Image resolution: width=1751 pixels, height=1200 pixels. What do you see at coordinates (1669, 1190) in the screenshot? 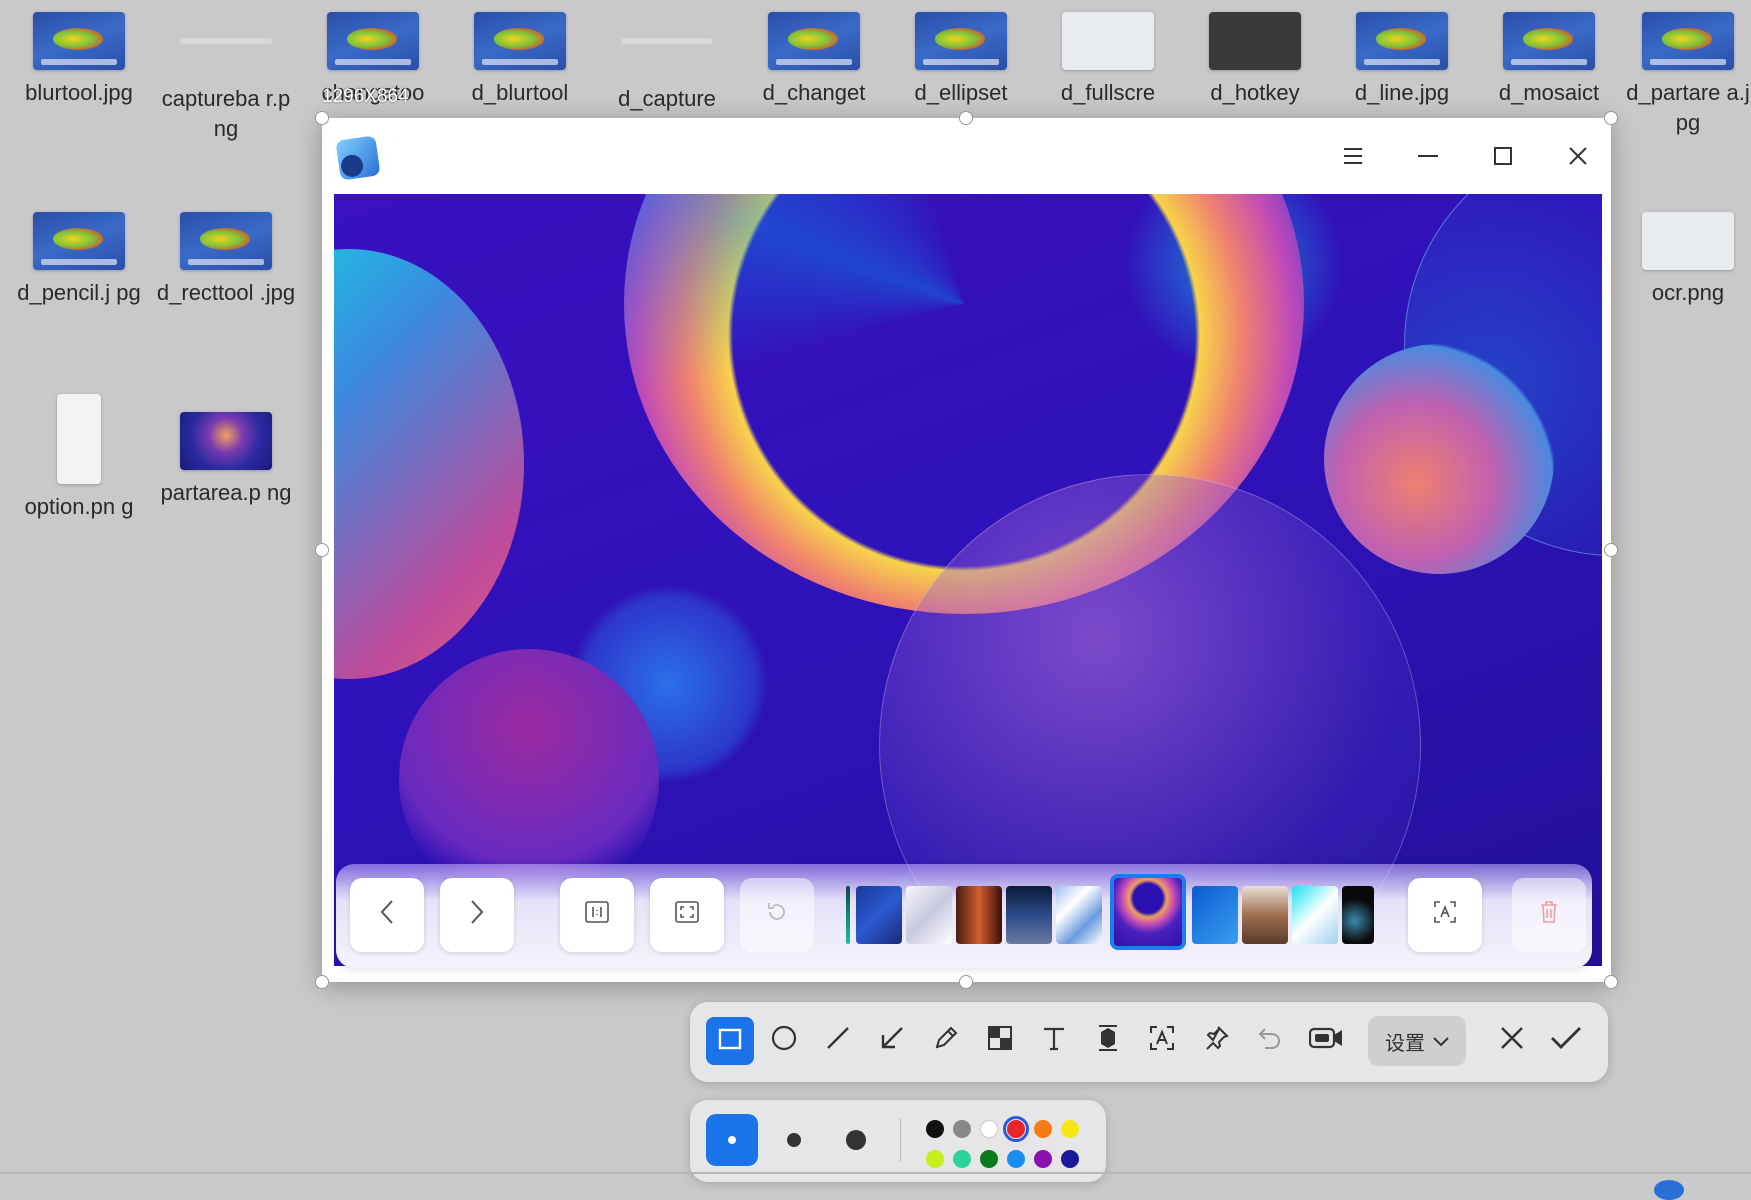
I see `taskbar-indicator` at bounding box center [1669, 1190].